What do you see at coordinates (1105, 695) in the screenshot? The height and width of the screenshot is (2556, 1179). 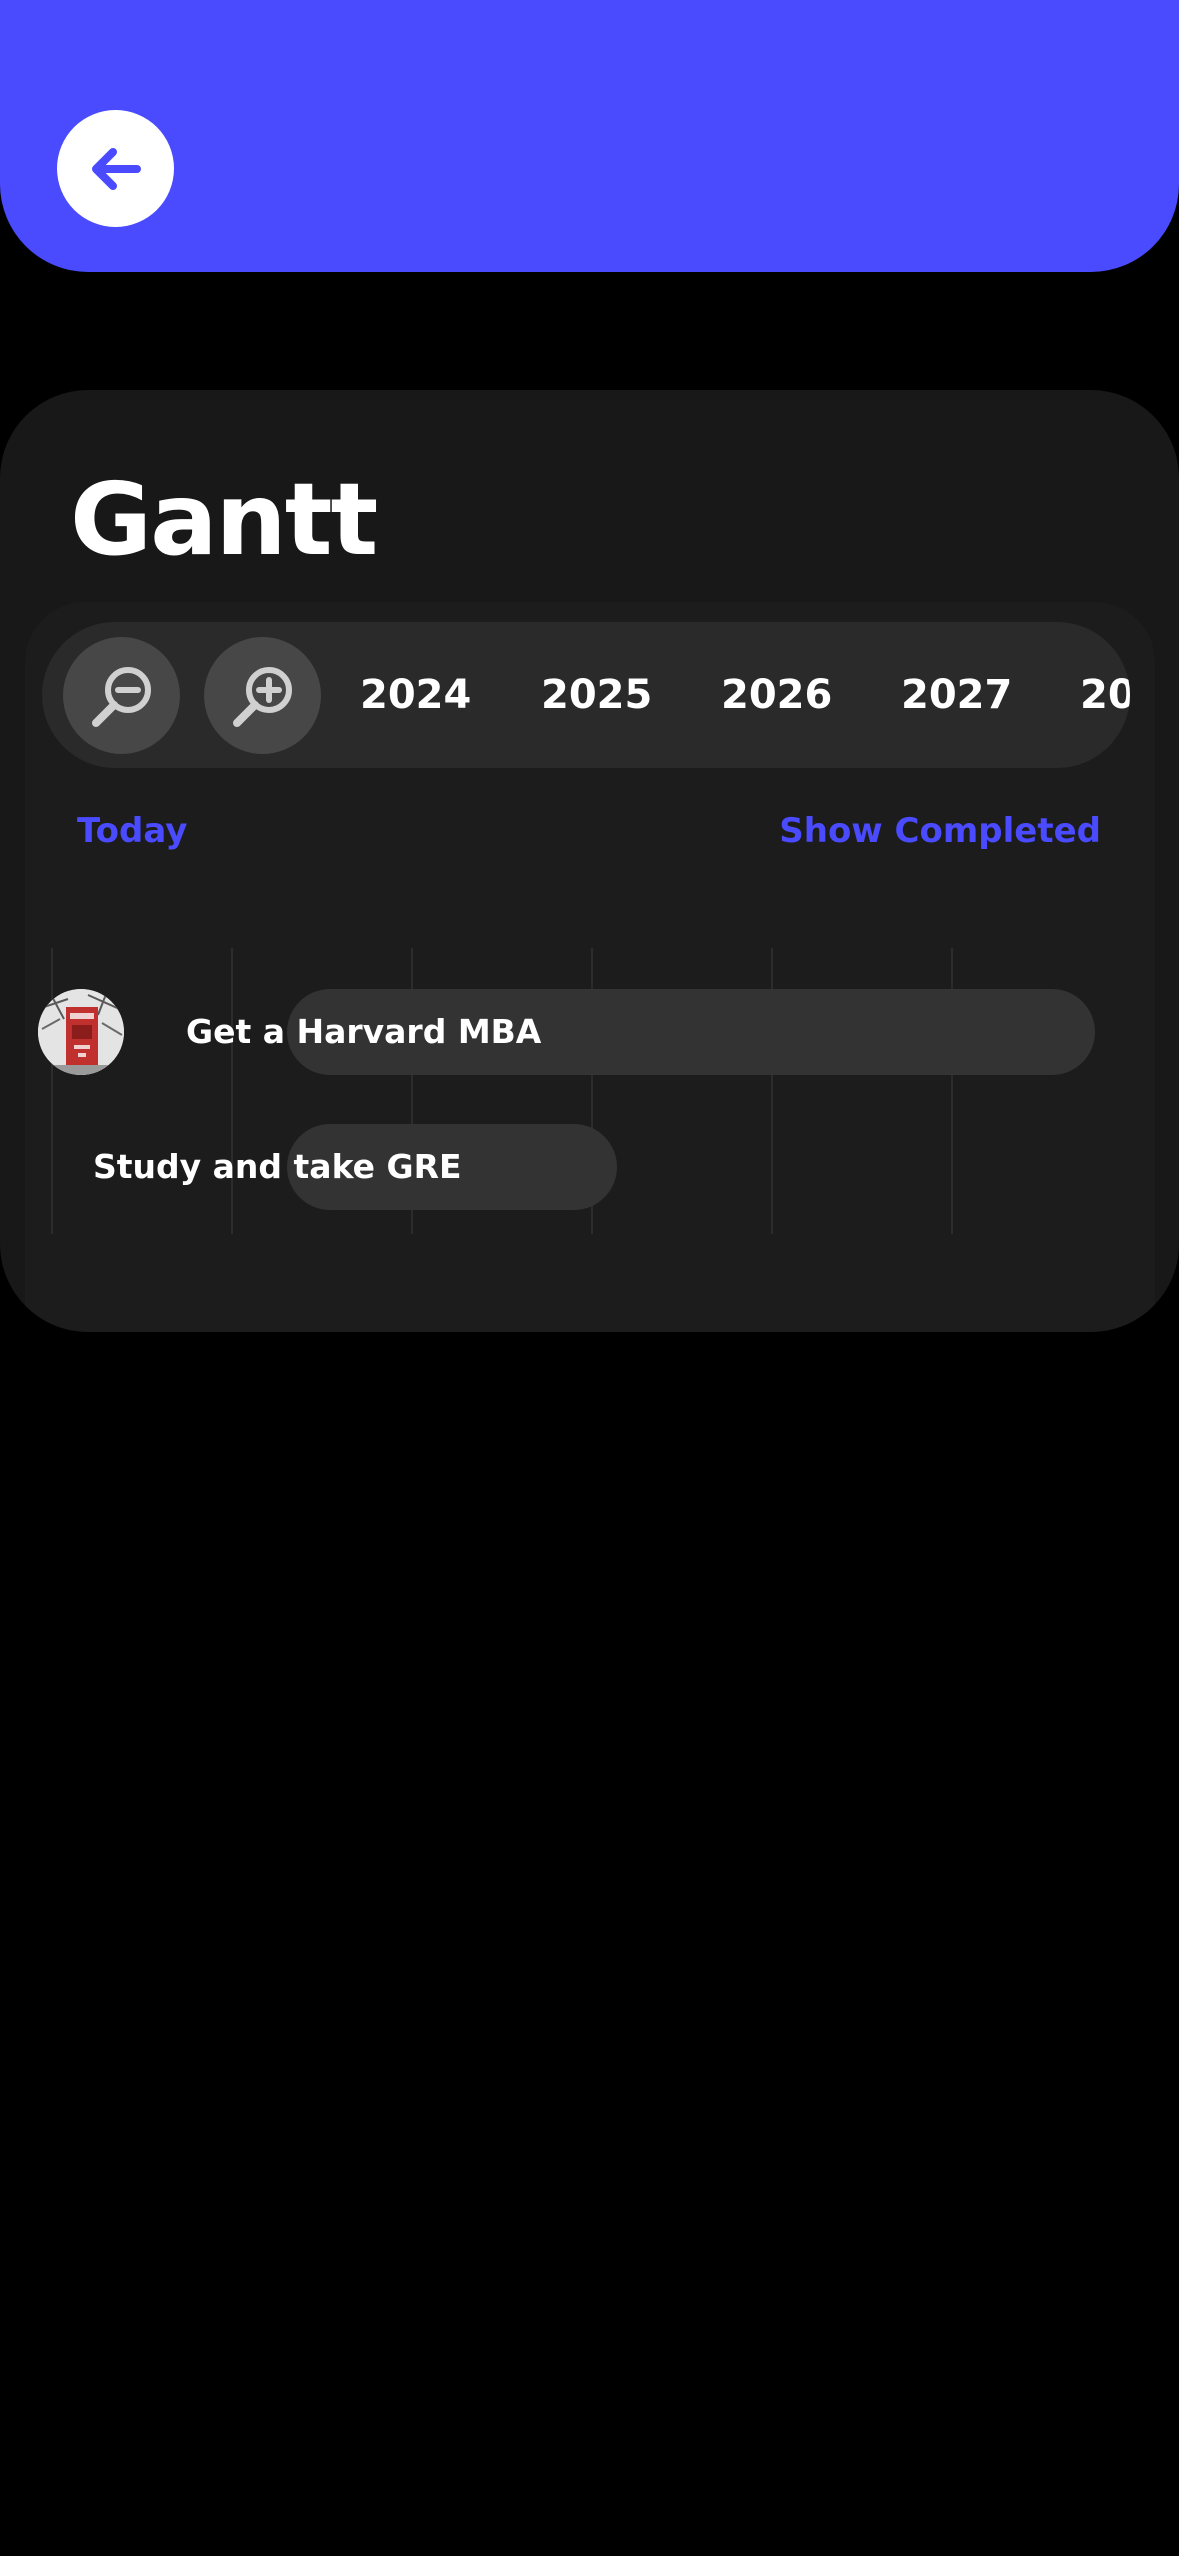 I see `year-partial: 20` at bounding box center [1105, 695].